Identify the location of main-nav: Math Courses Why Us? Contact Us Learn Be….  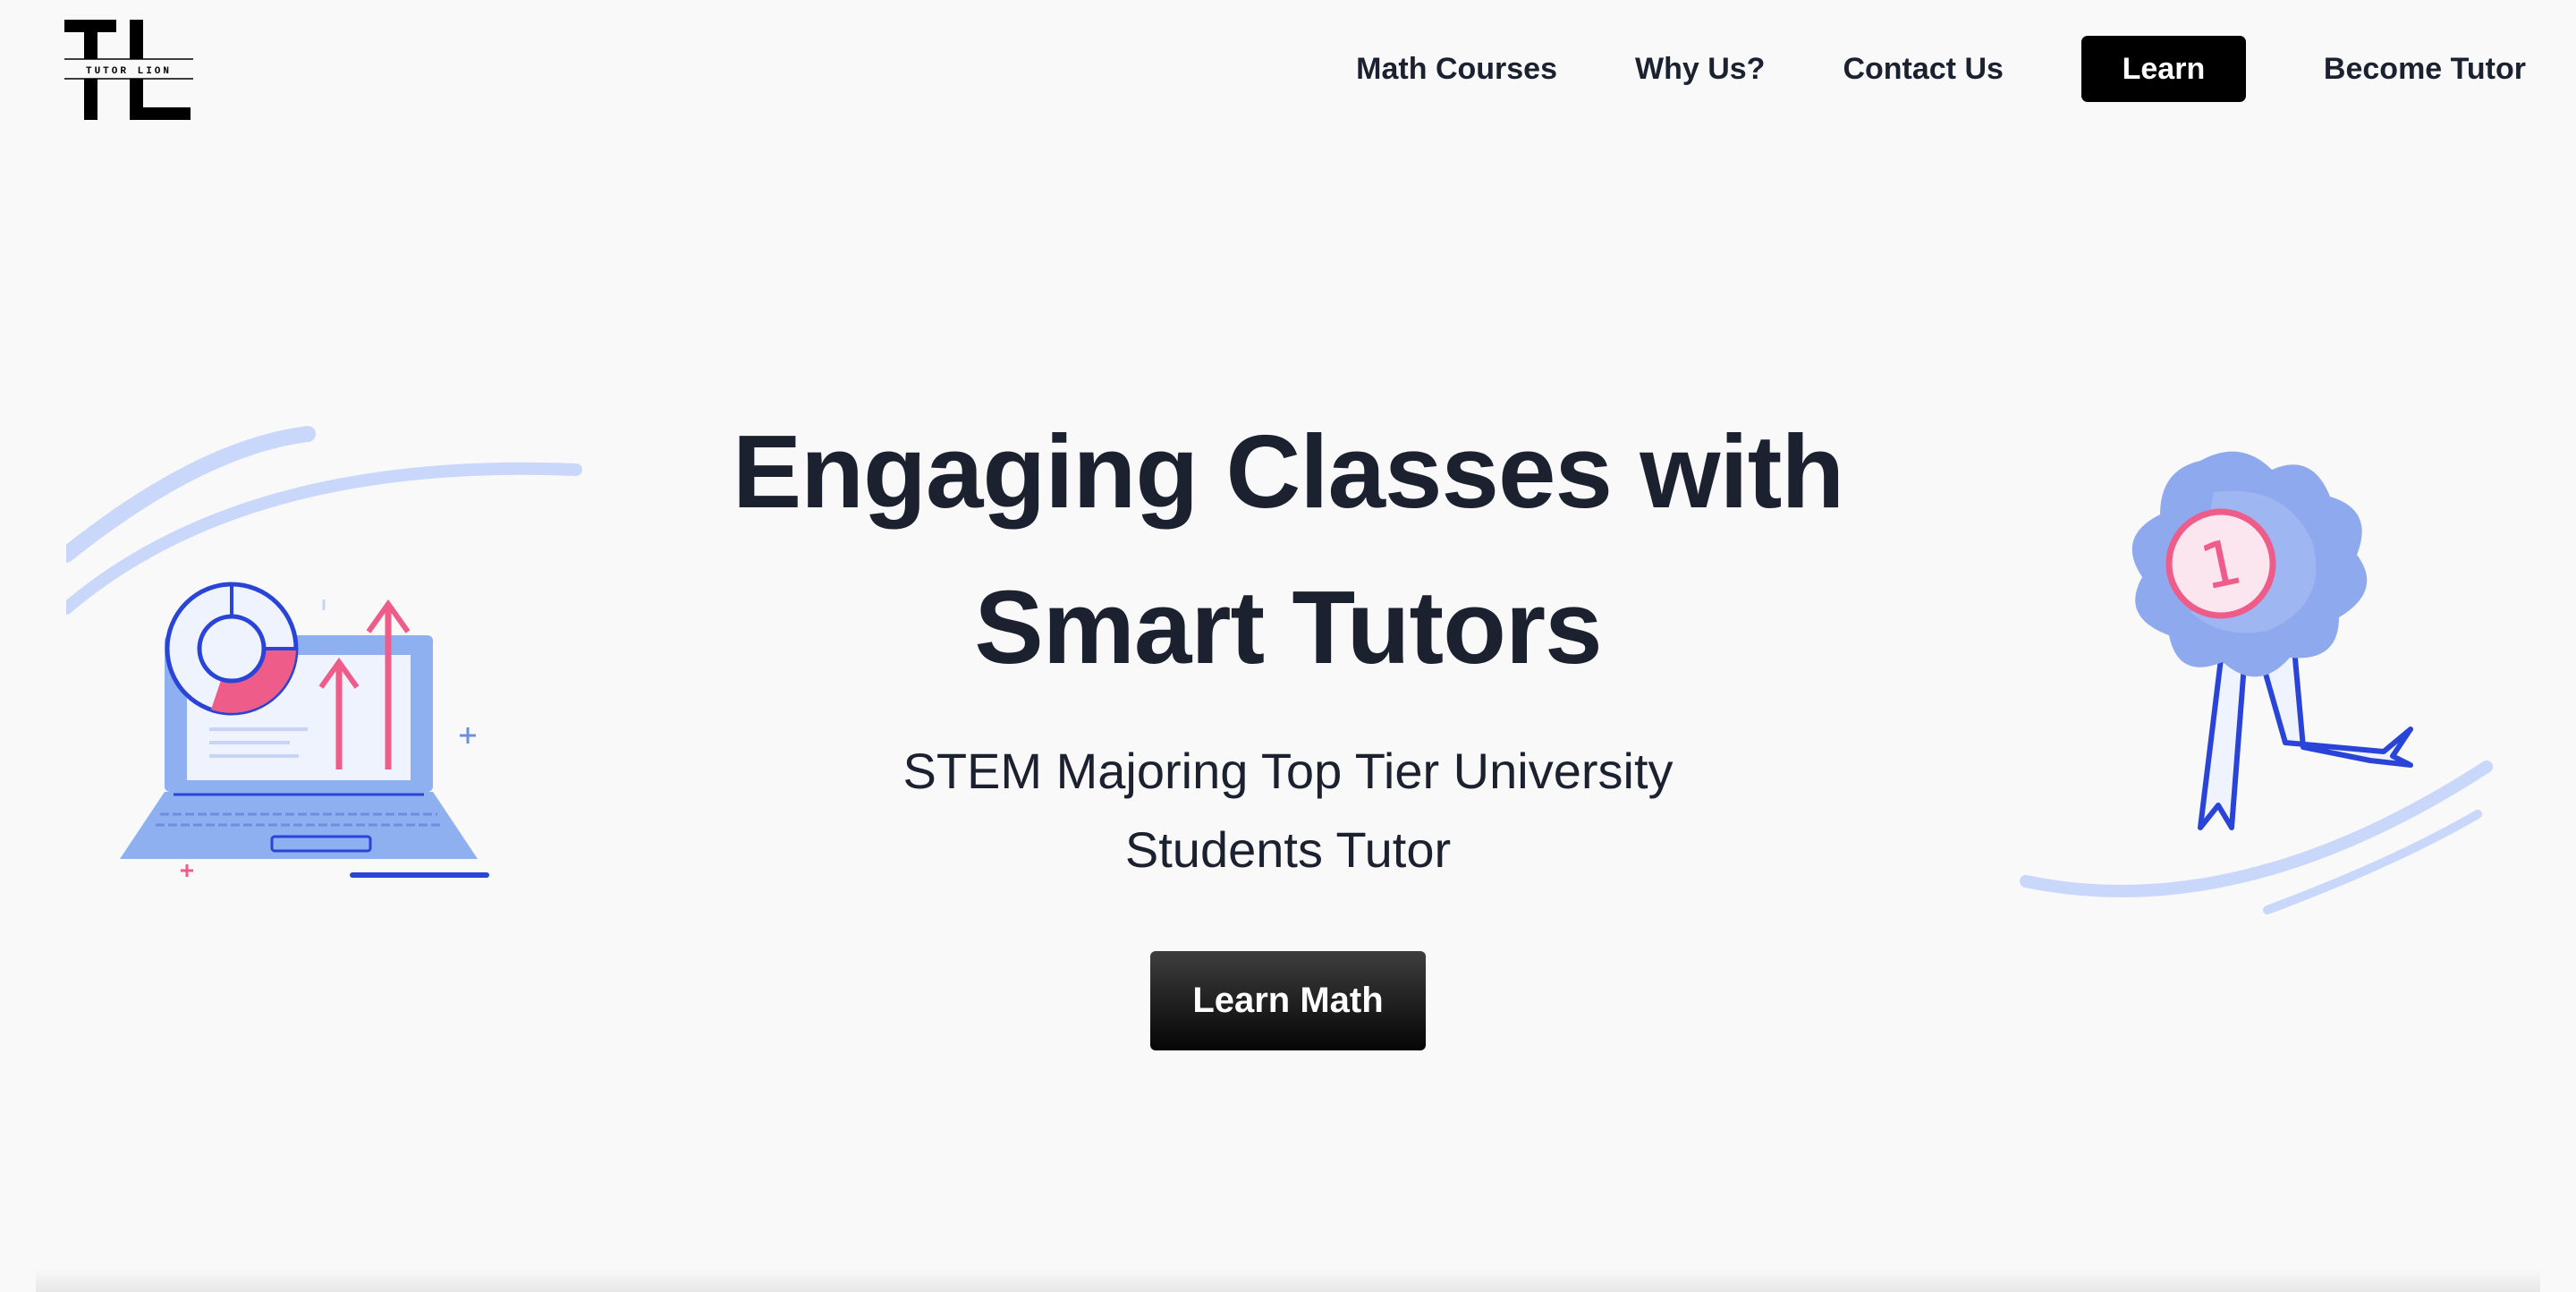
(1941, 69).